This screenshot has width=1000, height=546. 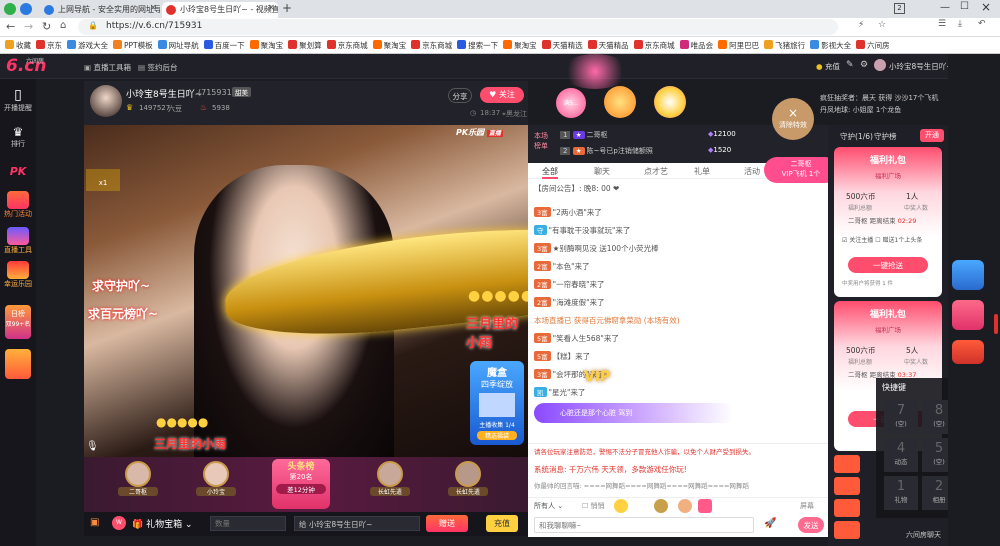 What do you see at coordinates (106, 101) in the screenshot?
I see `anchor-avatar` at bounding box center [106, 101].